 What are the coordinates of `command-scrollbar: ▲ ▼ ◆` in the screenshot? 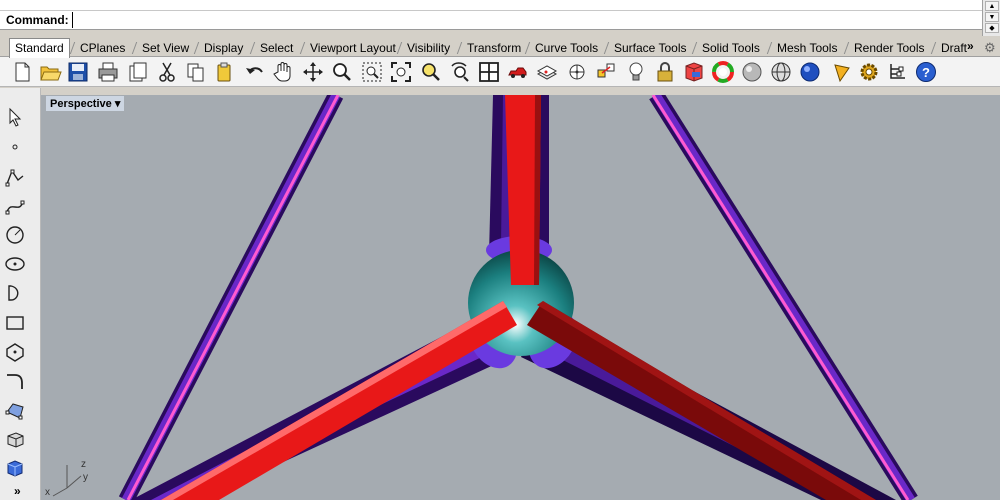 It's located at (991, 18).